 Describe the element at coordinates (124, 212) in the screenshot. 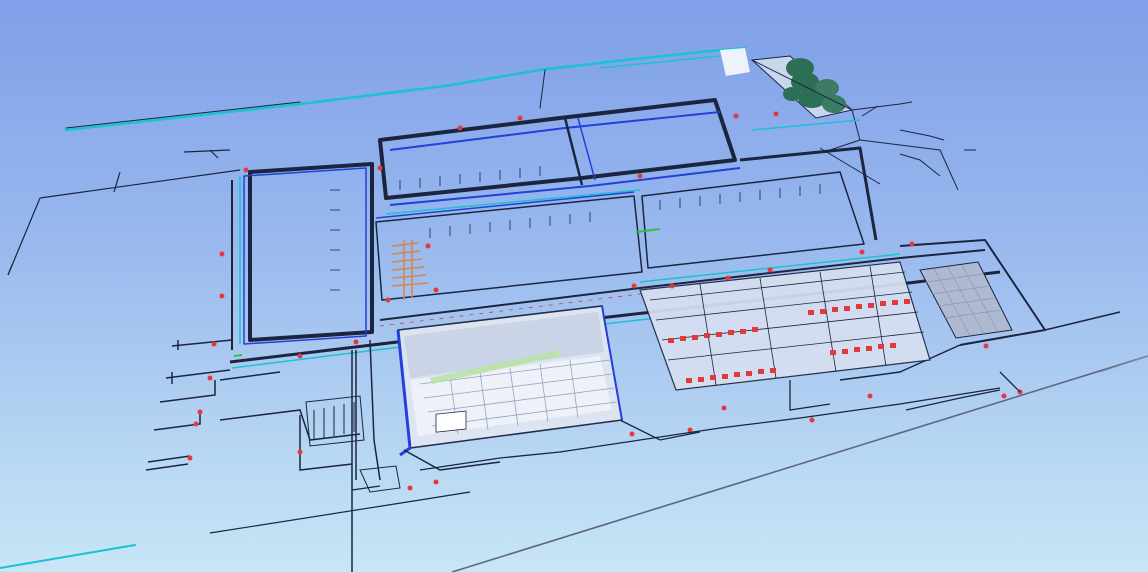

I see `site-outline-left` at that location.